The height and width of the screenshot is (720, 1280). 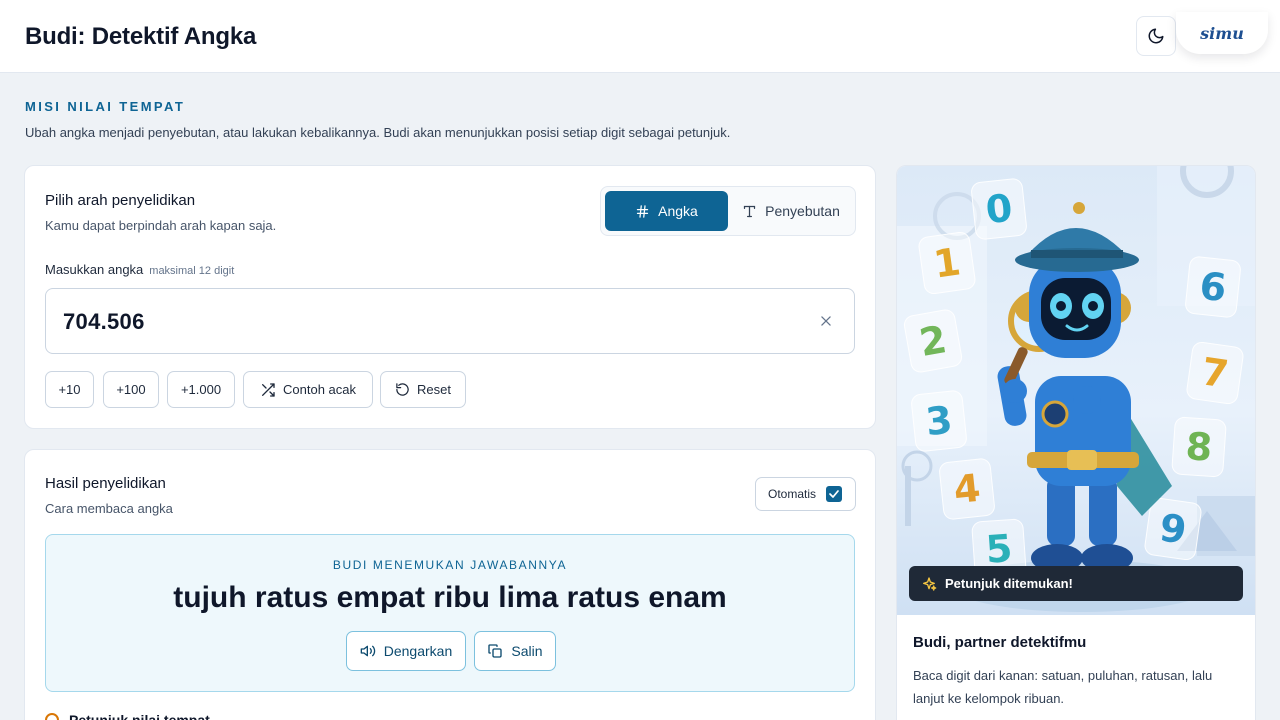 What do you see at coordinates (94, 269) in the screenshot?
I see `number-input-label-text: Masukkan angka` at bounding box center [94, 269].